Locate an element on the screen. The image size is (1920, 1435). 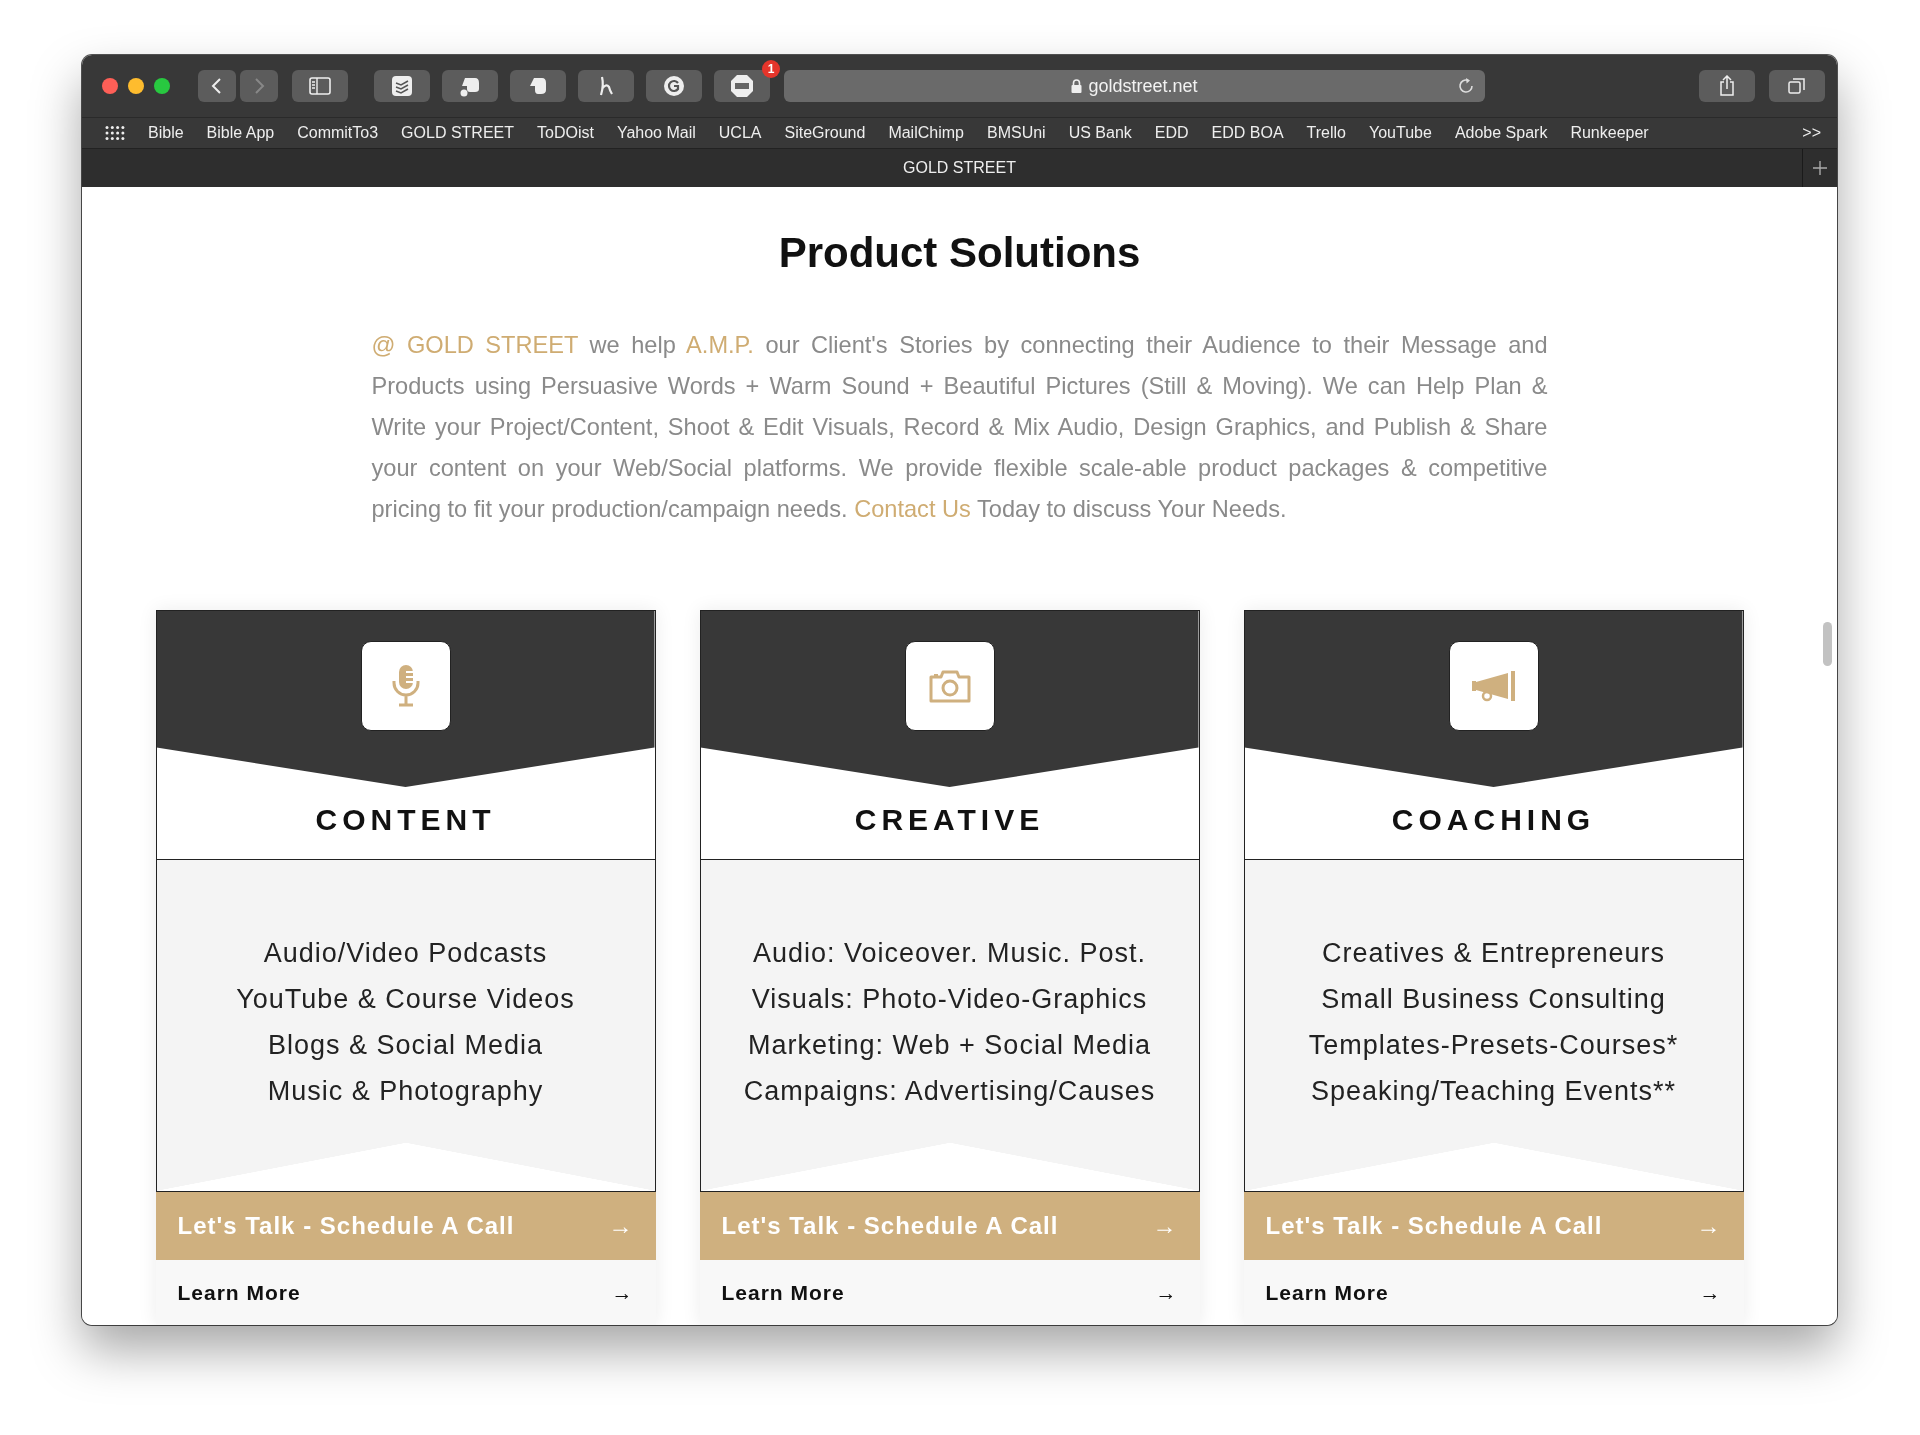
chevron-right-icon is located at coordinates (259, 86).